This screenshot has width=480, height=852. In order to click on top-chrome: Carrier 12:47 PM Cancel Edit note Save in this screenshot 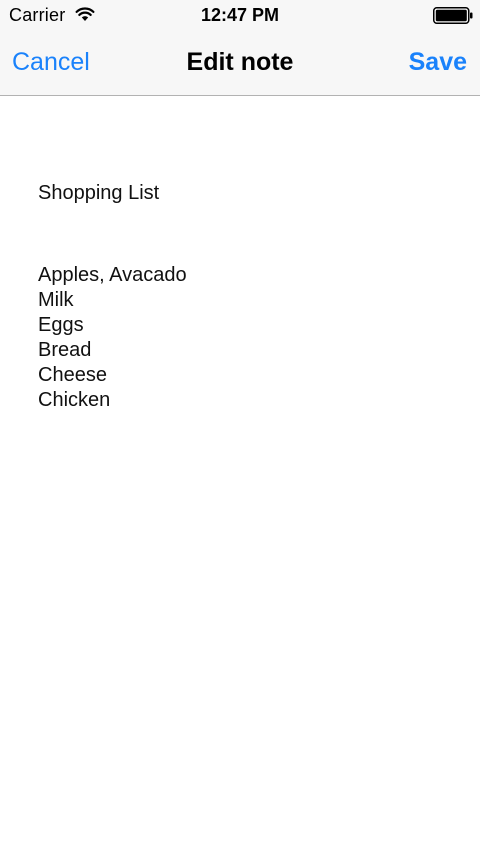, I will do `click(240, 48)`.